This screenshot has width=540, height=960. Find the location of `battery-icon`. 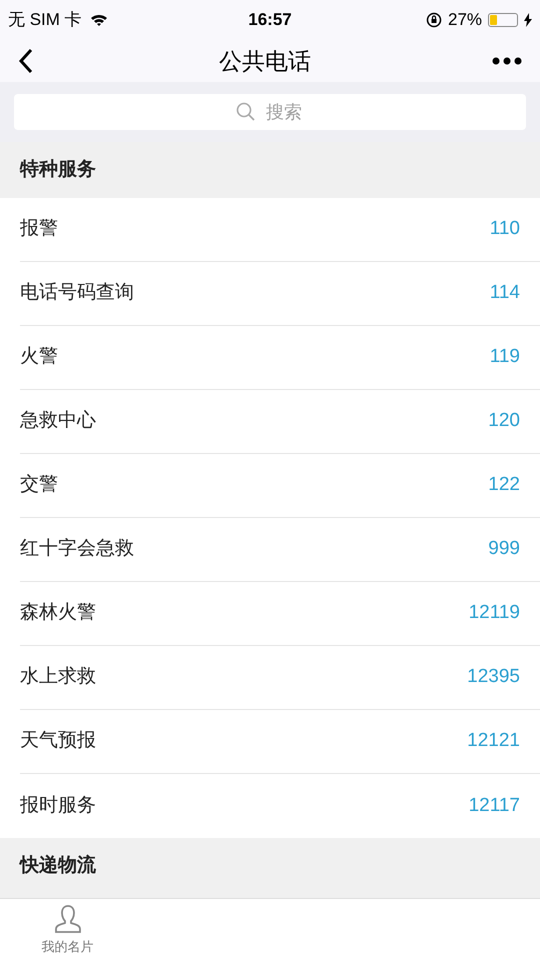

battery-icon is located at coordinates (503, 20).